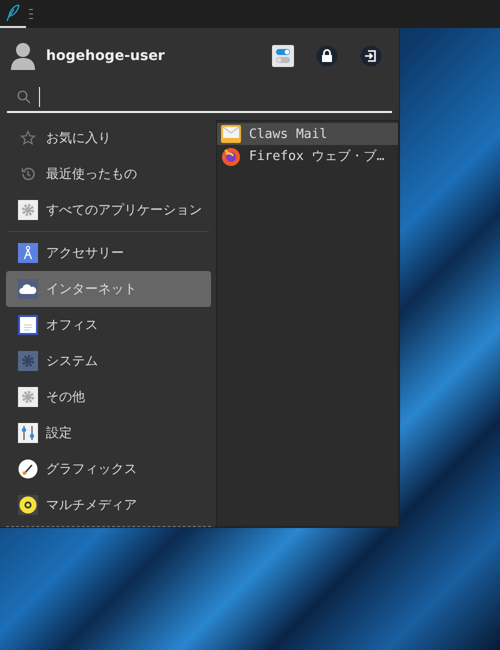 The width and height of the screenshot is (500, 650). I want to click on log-out-button, so click(371, 56).